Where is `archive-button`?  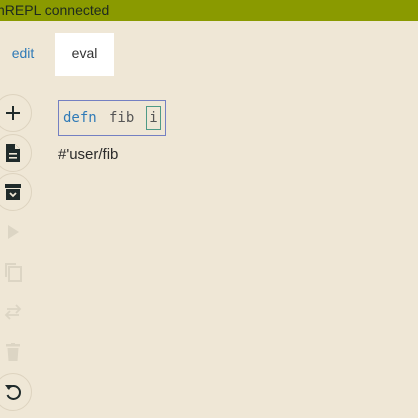
archive-button is located at coordinates (16, 192).